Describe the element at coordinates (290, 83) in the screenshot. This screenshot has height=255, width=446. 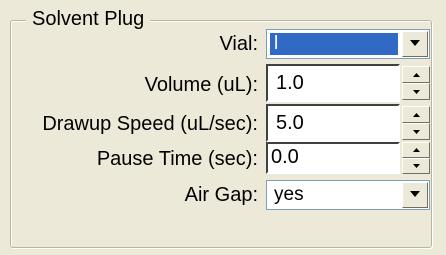
I see `volume-value: 1.0` at that location.